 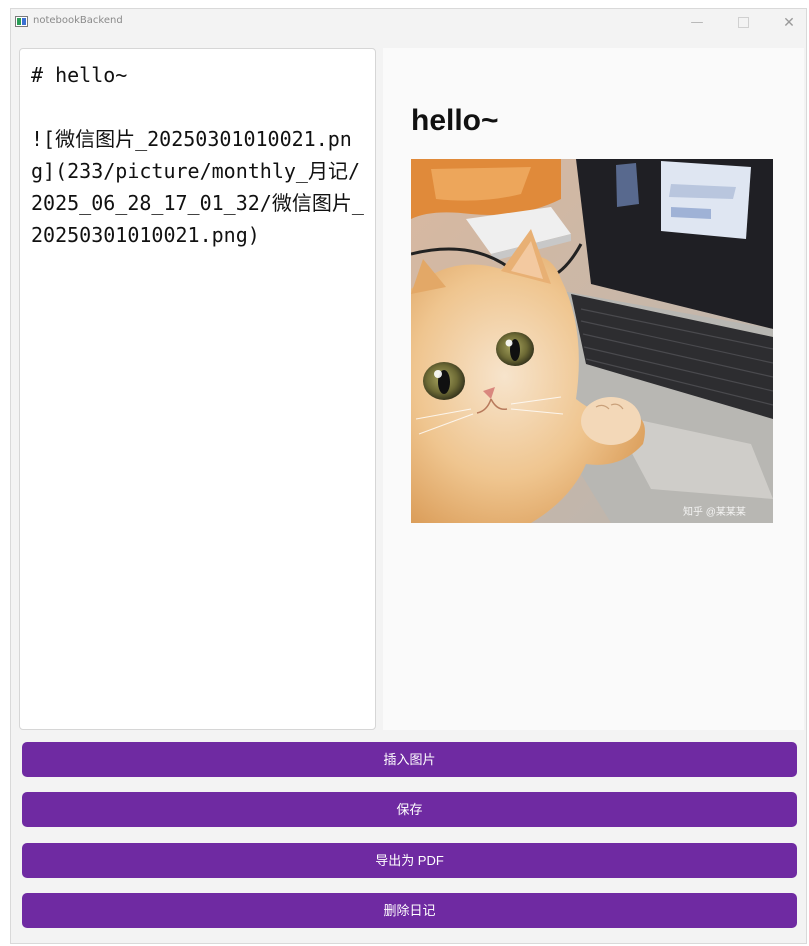 What do you see at coordinates (714, 511) in the screenshot?
I see `watermark-text: 知乎 @某某某` at bounding box center [714, 511].